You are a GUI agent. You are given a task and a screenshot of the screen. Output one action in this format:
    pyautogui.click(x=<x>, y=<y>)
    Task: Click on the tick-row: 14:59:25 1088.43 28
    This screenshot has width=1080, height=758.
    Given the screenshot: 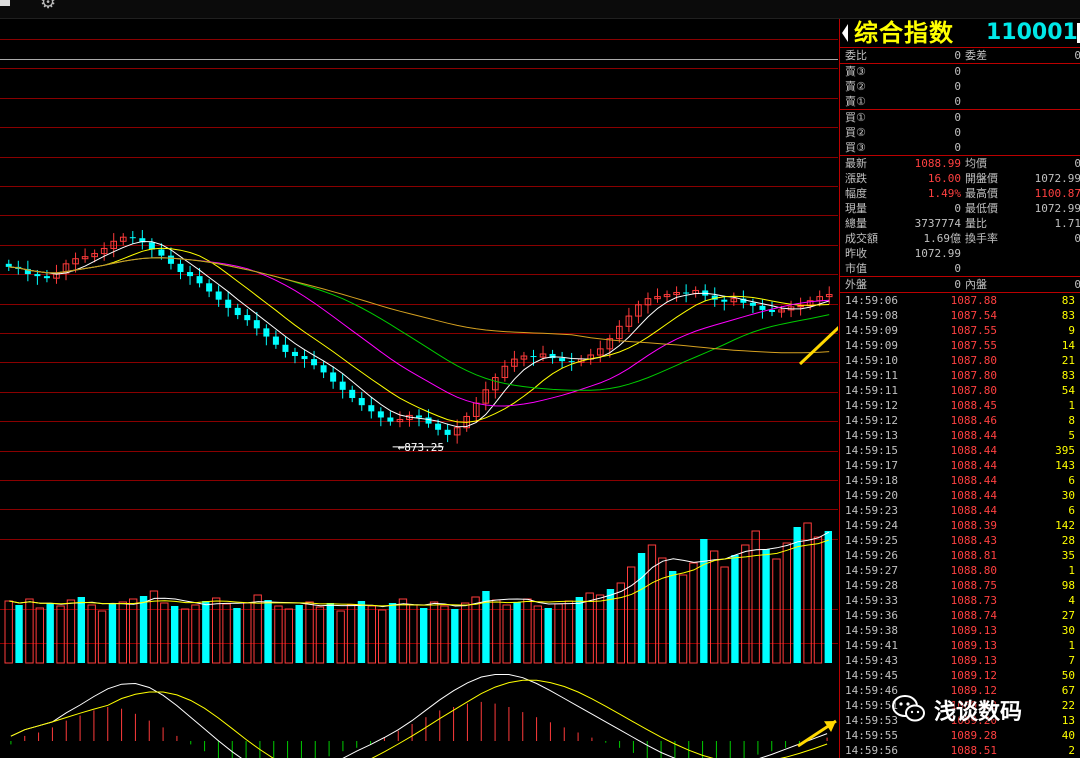 What is the action you would take?
    pyautogui.click(x=960, y=540)
    